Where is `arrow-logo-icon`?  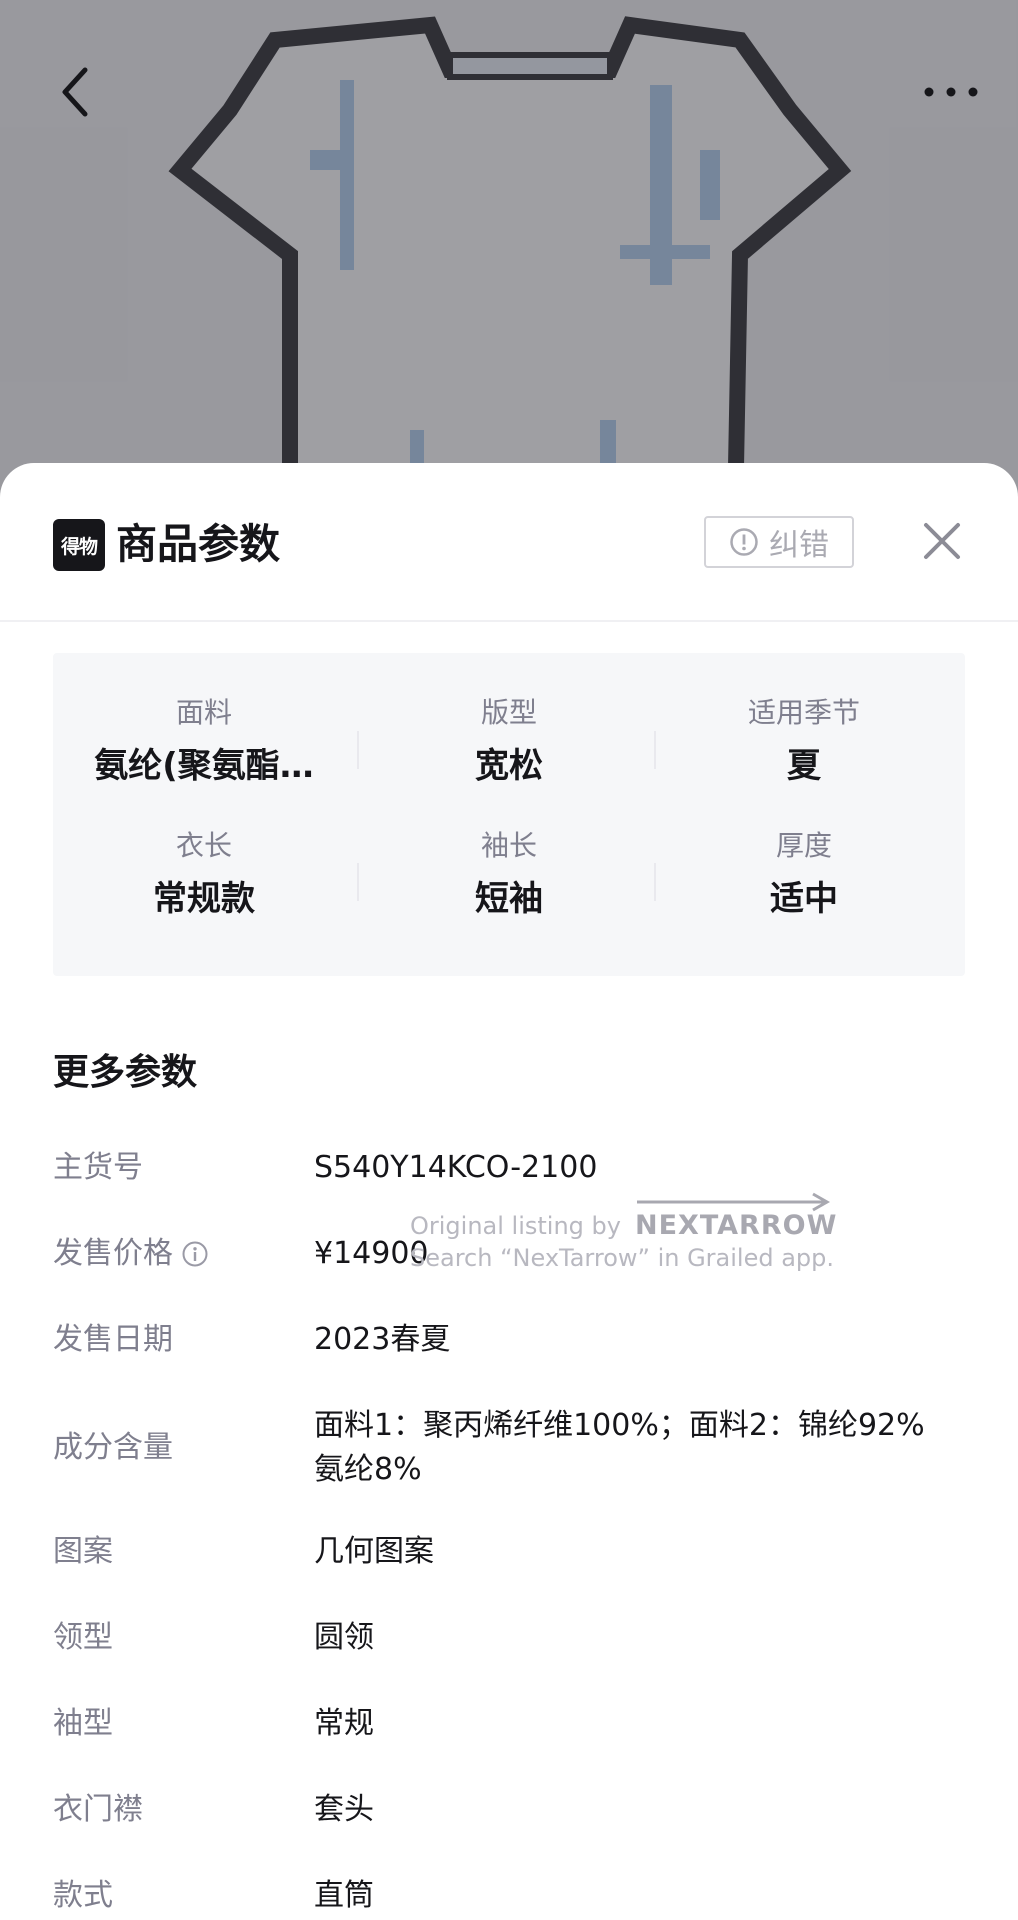 arrow-logo-icon is located at coordinates (733, 1202).